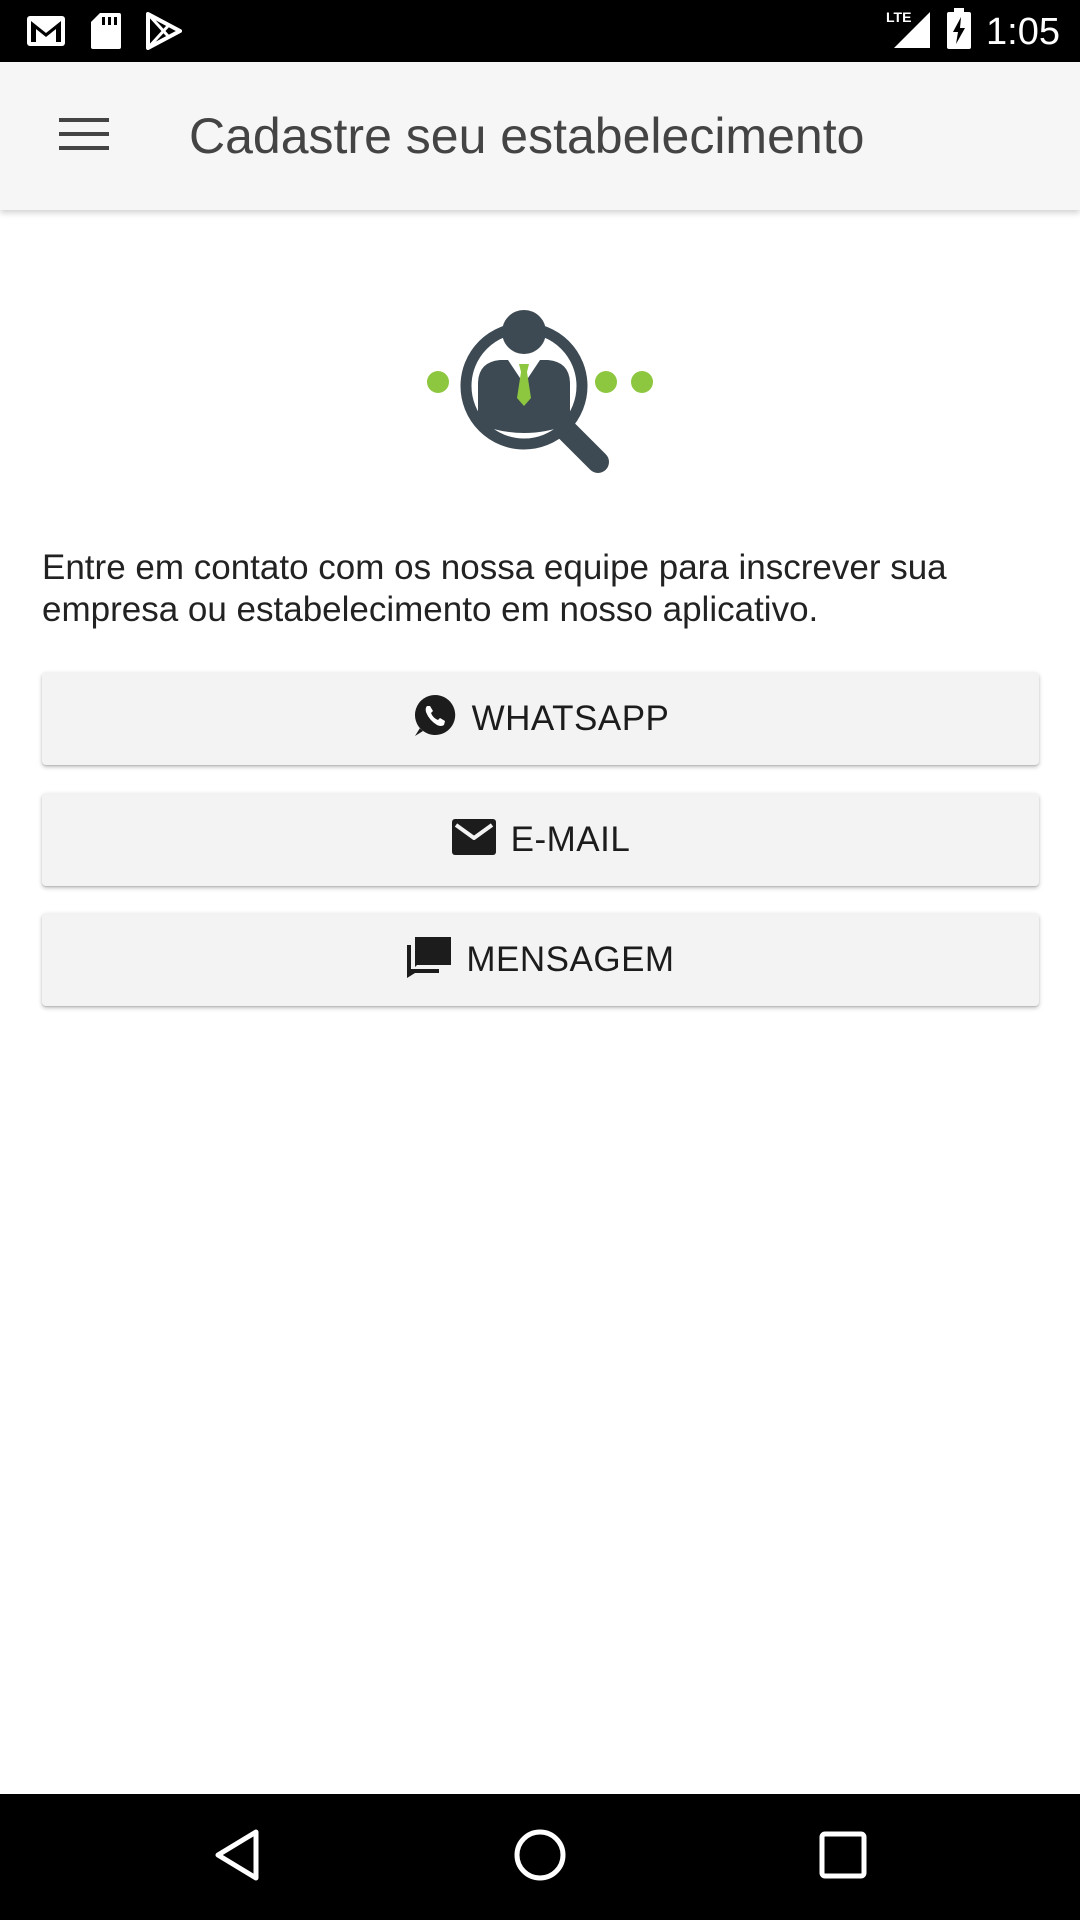  I want to click on gmail-icon, so click(46, 33).